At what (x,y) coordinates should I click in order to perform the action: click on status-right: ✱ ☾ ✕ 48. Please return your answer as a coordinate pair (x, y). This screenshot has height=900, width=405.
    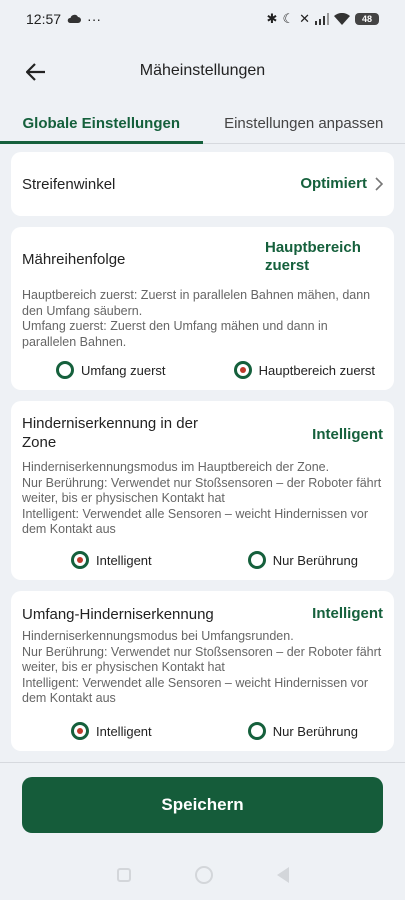
    Looking at the image, I should click on (323, 19).